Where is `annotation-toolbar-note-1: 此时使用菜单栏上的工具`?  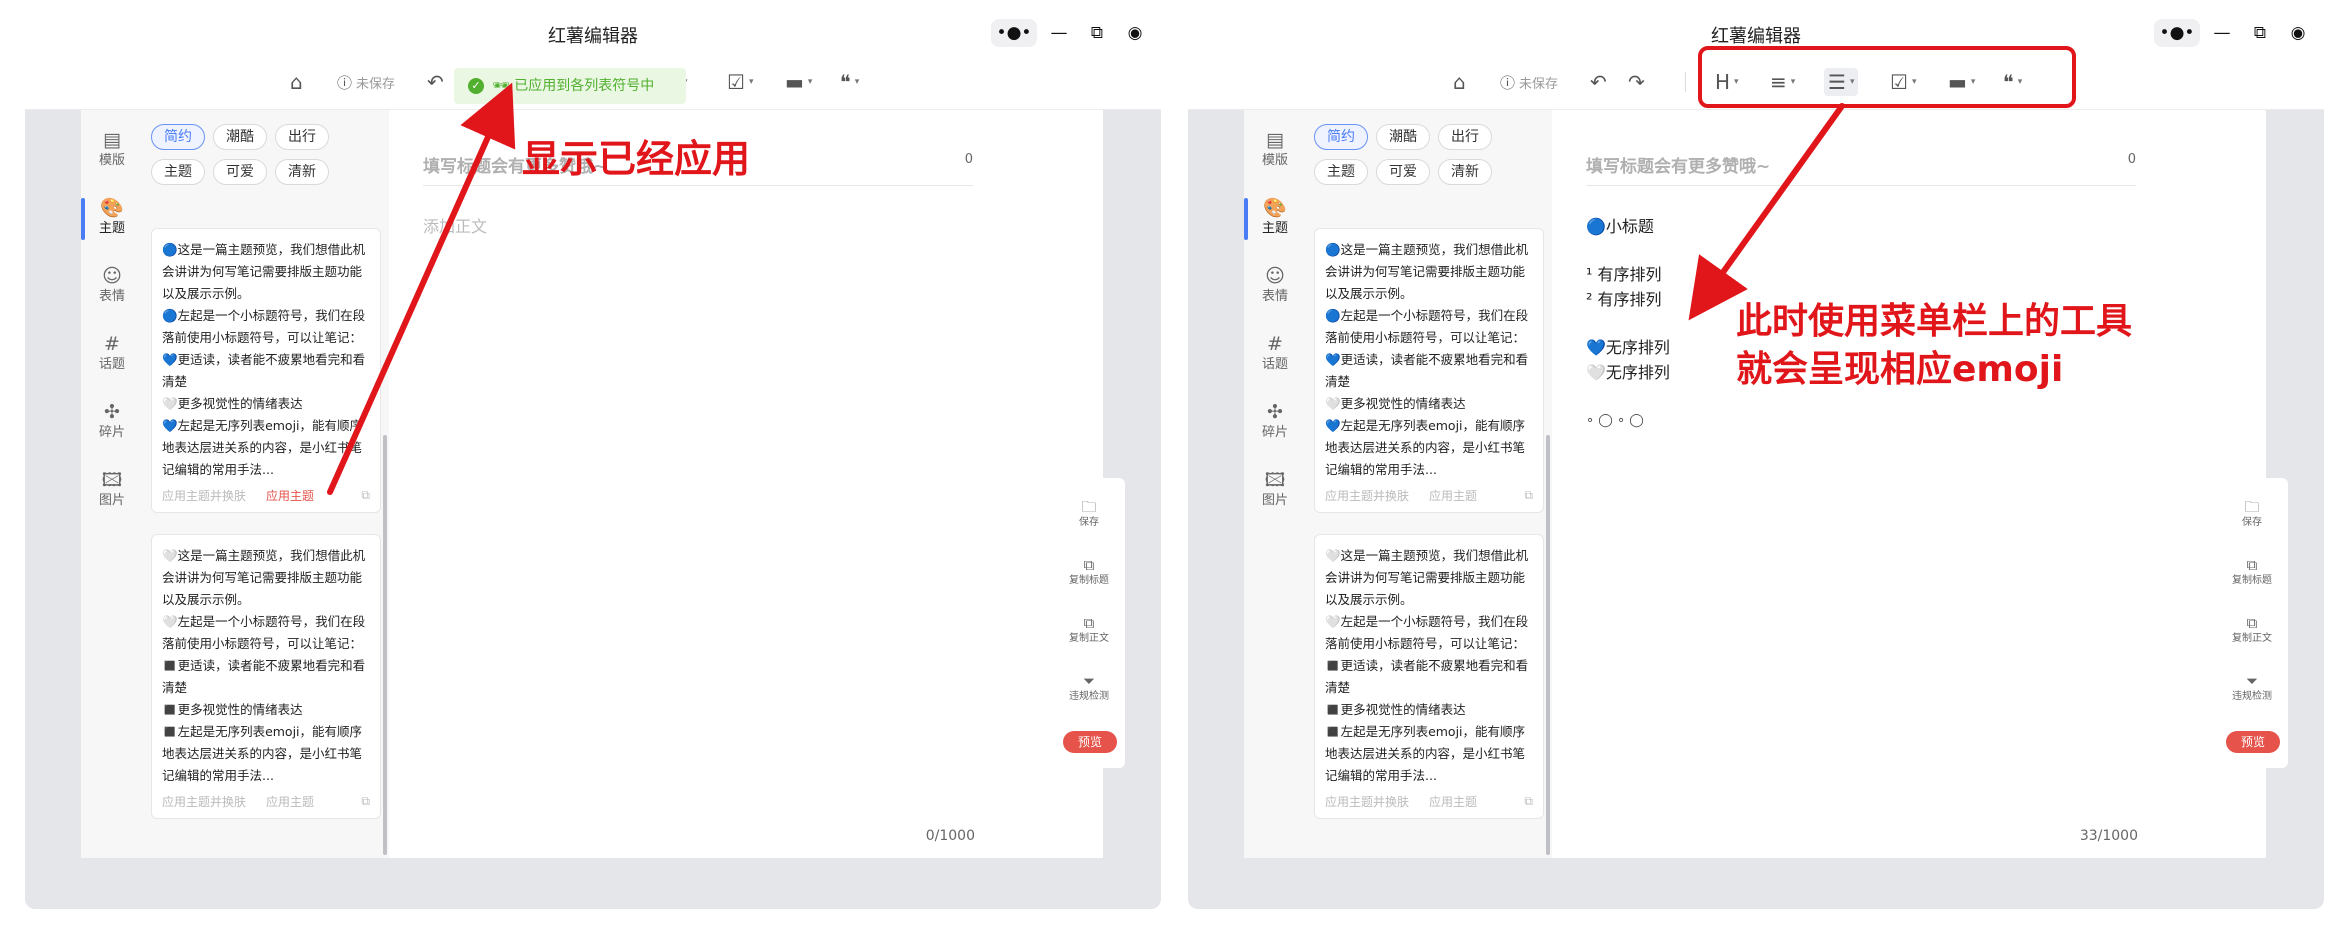 annotation-toolbar-note-1: 此时使用菜单栏上的工具 is located at coordinates (1934, 321).